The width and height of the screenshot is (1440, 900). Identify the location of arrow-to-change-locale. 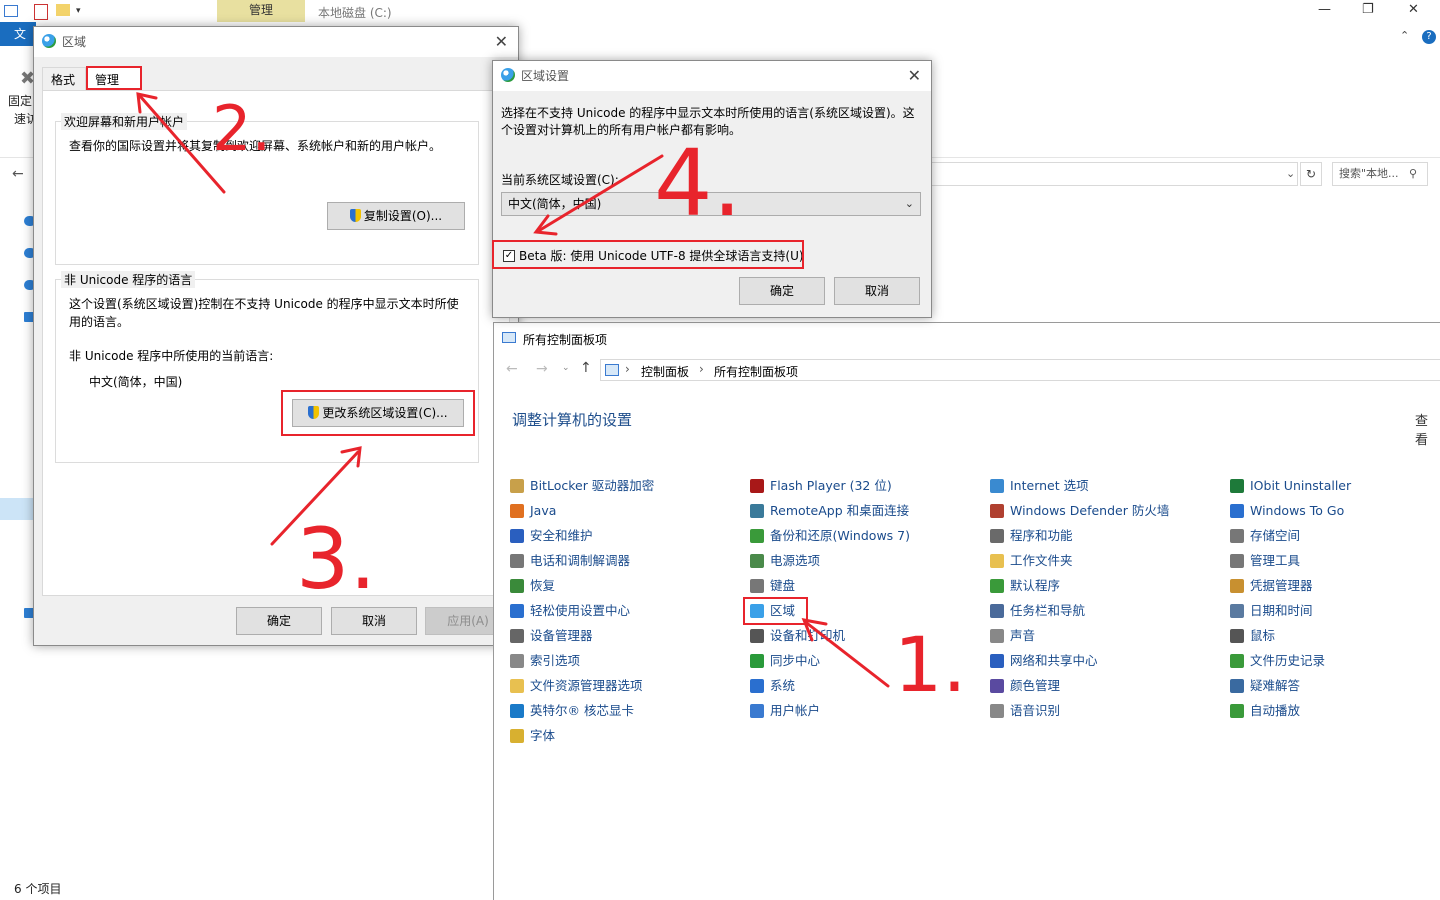
(315, 498).